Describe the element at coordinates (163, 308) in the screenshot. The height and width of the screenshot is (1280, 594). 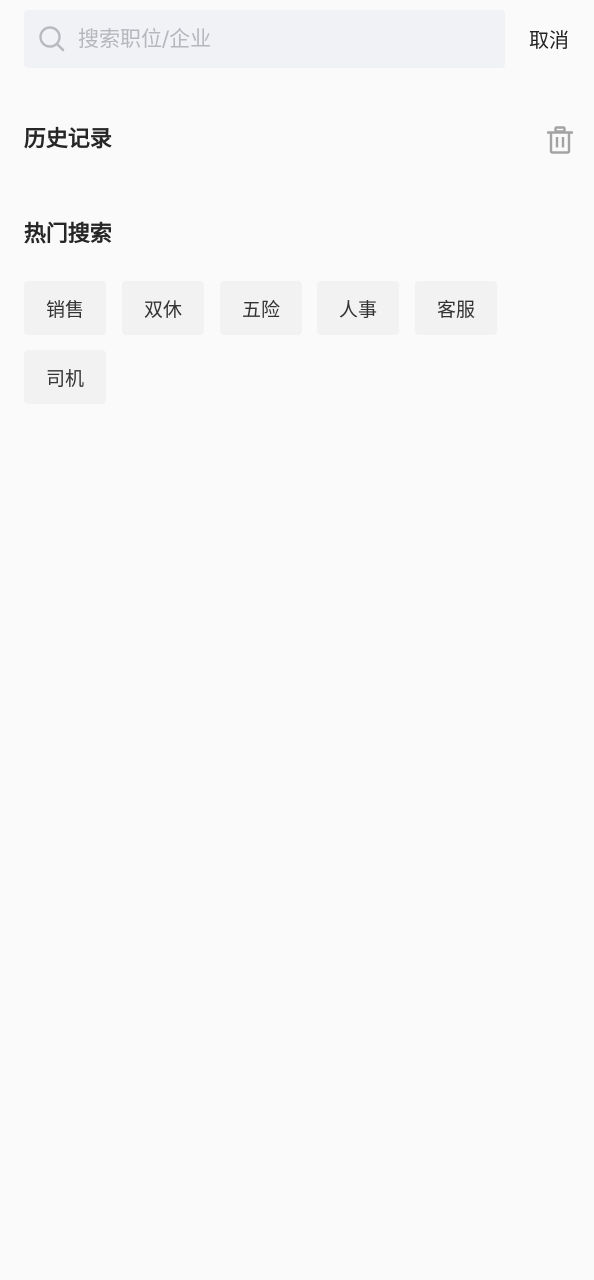
I see `hot-tag-two-day-weekend: 双休` at that location.